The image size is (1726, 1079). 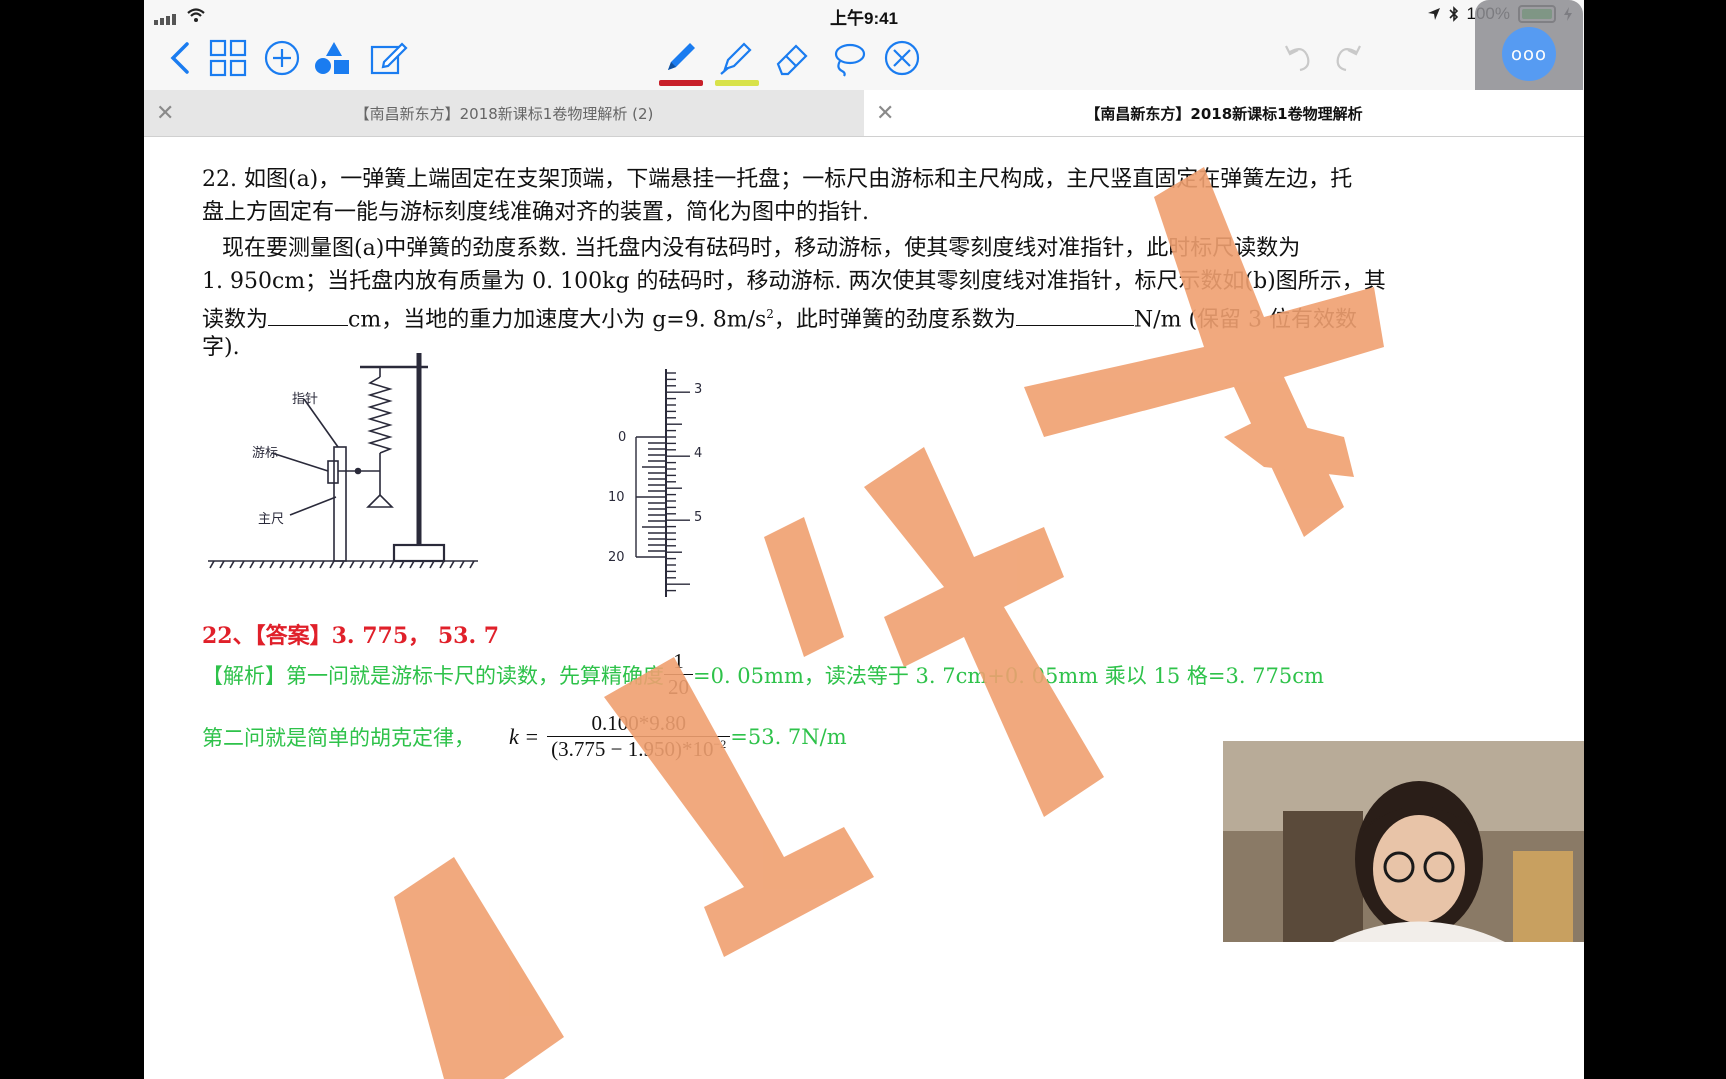 What do you see at coordinates (265, 453) in the screenshot?
I see `vernier-label: 游标` at bounding box center [265, 453].